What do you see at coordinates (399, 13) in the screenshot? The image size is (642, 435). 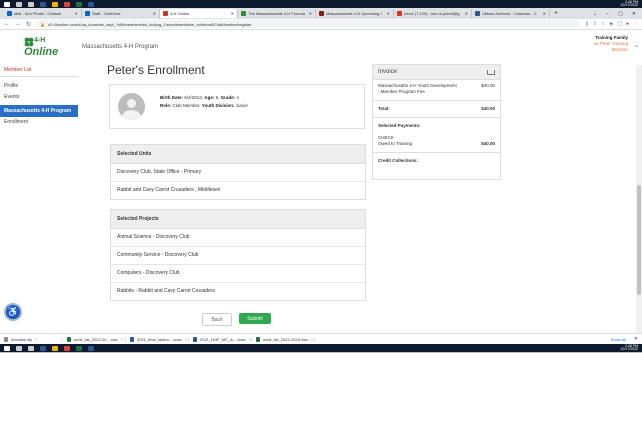 I see `gmail-icon` at bounding box center [399, 13].